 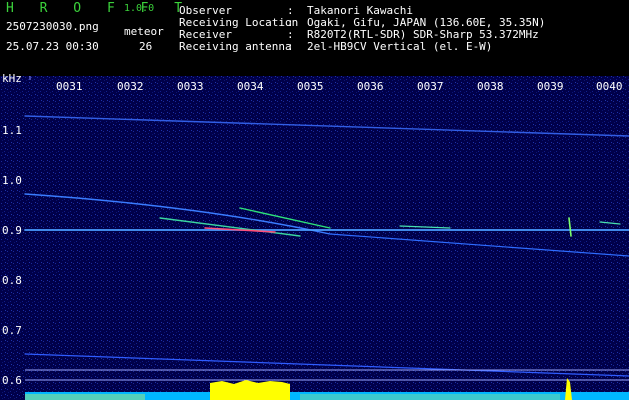 What do you see at coordinates (430, 86) in the screenshot?
I see `x-tick-label: 0037` at bounding box center [430, 86].